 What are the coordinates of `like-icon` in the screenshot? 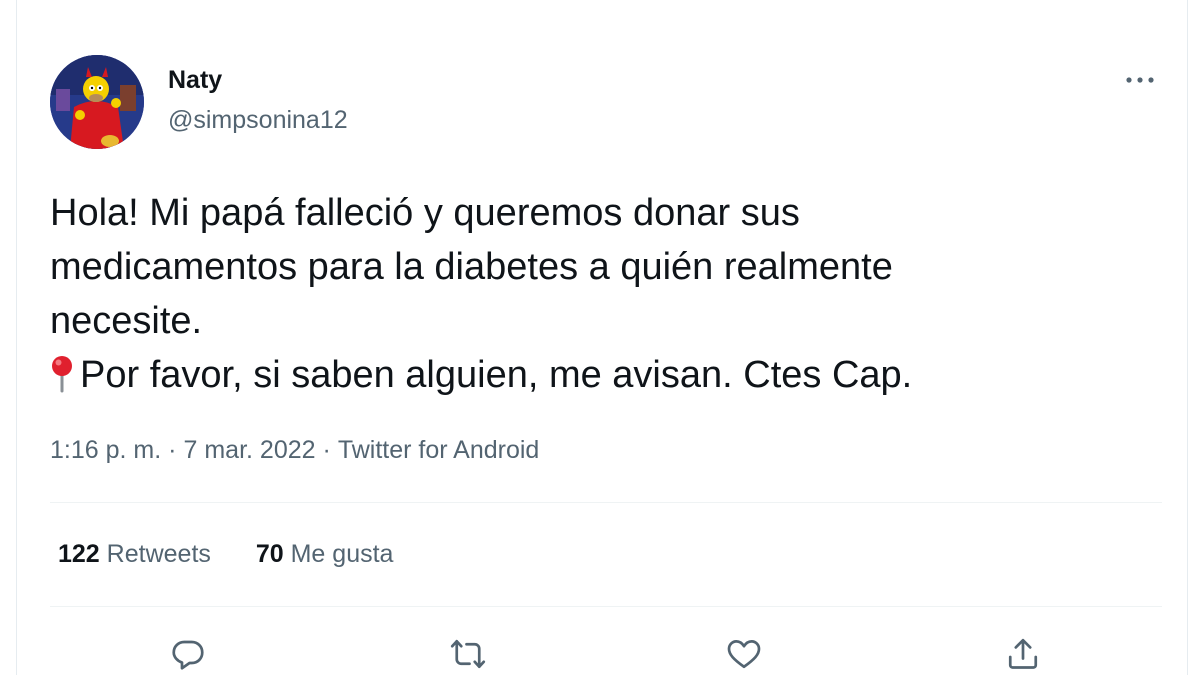 It's located at (744, 654).